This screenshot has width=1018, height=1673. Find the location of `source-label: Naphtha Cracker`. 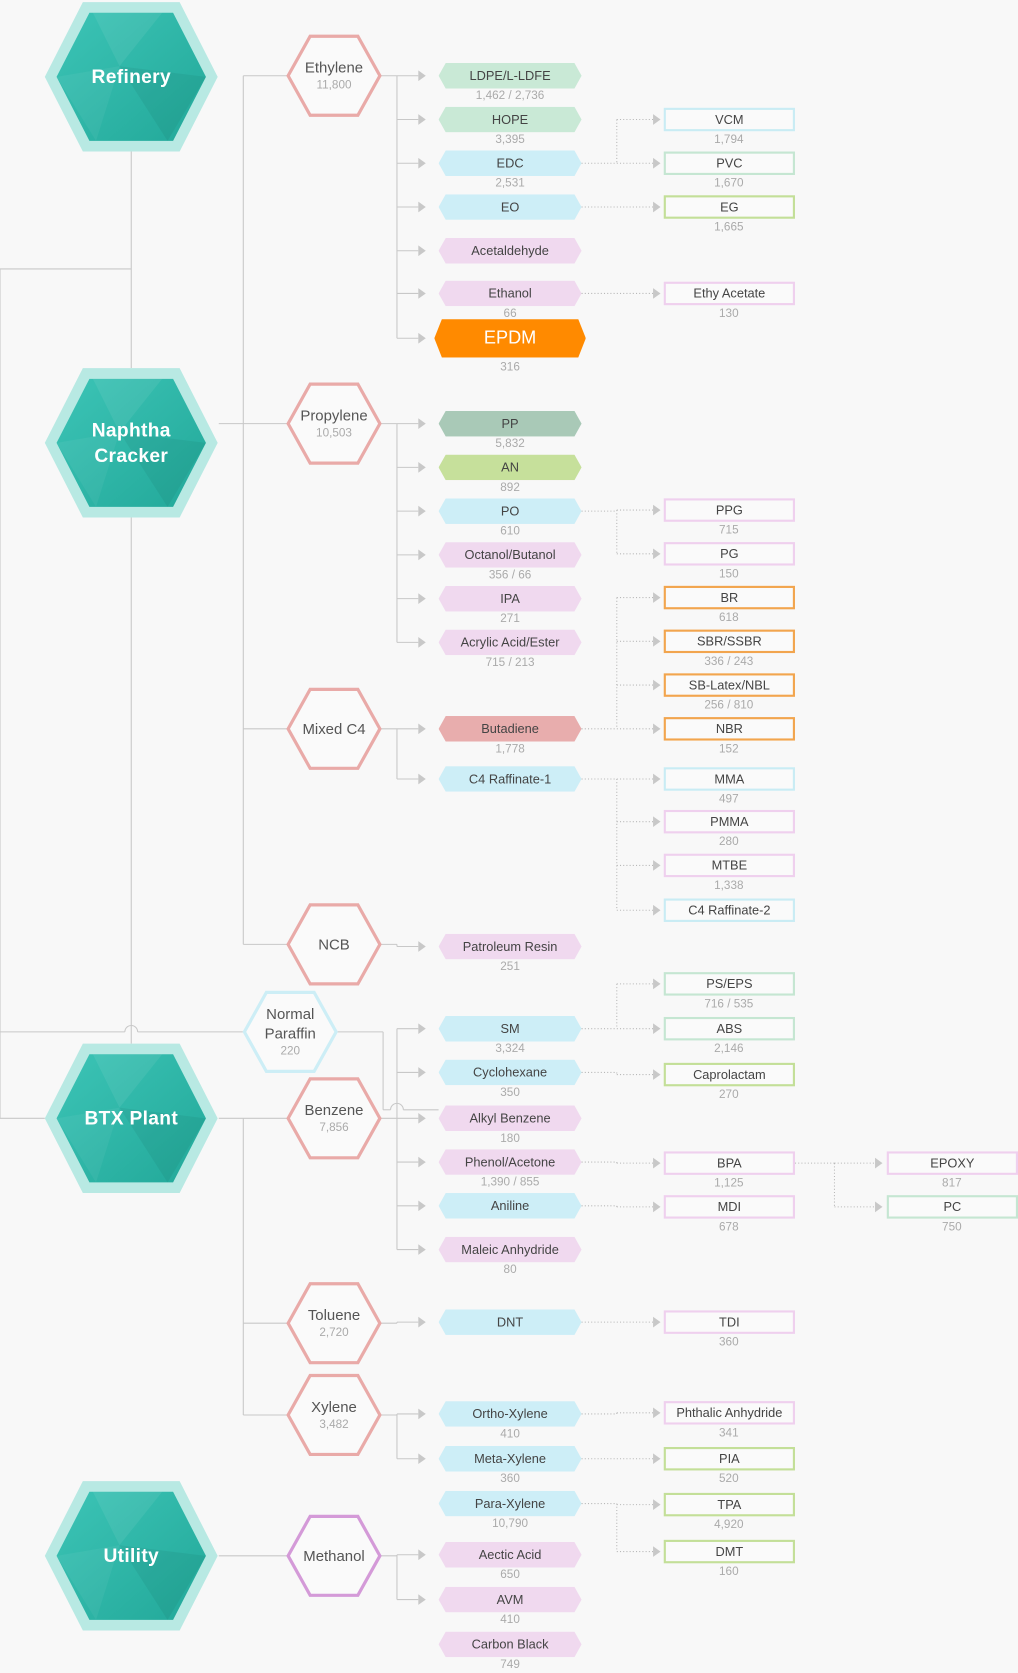

source-label: Naphtha Cracker is located at coordinates (131, 443).